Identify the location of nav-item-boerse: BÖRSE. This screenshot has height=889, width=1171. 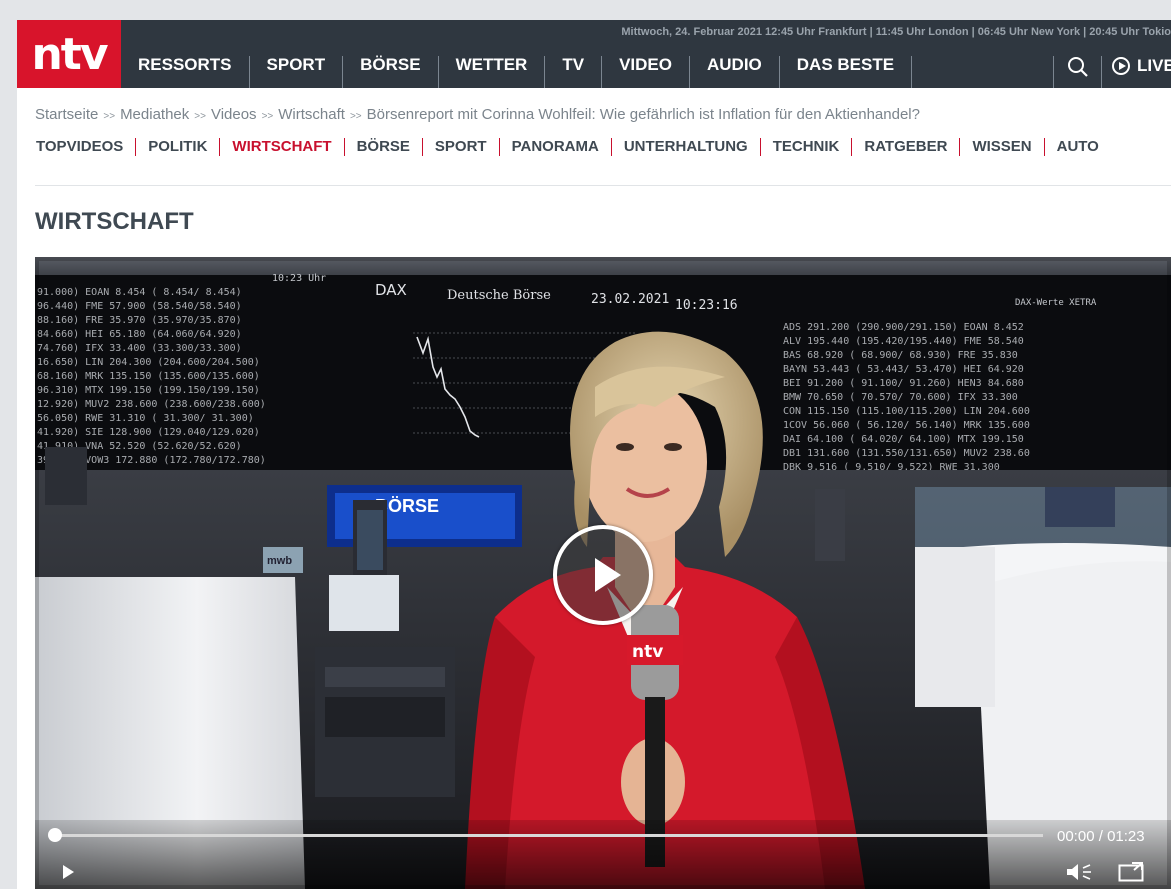
(391, 72).